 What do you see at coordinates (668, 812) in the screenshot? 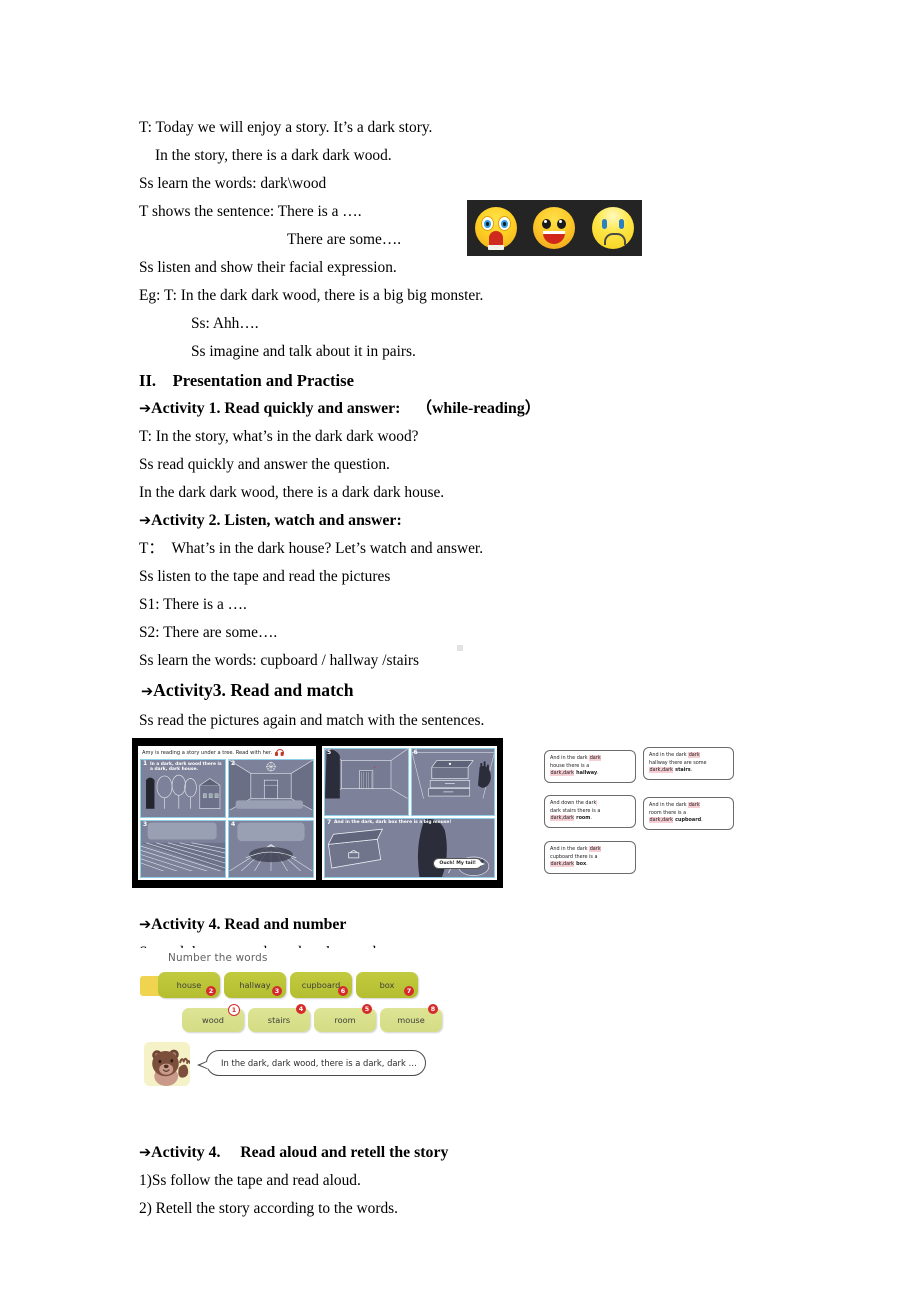
I see `card-text-part: room there is a` at bounding box center [668, 812].